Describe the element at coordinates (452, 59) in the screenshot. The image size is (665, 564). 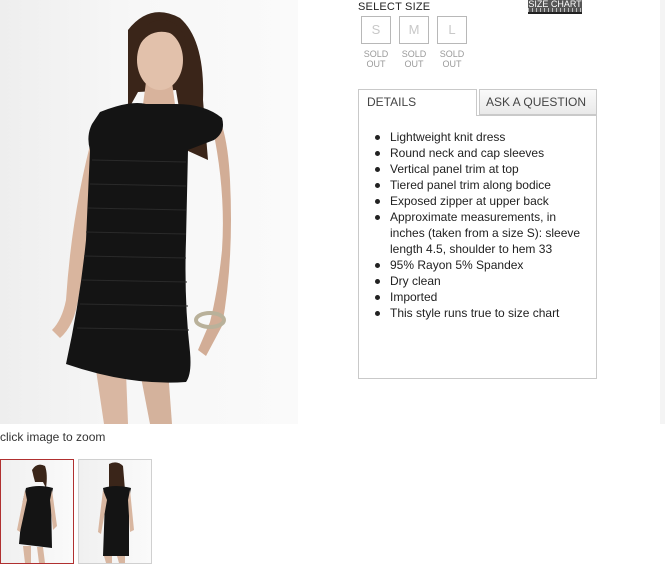
I see `size-l-status: SOLD OUT` at that location.